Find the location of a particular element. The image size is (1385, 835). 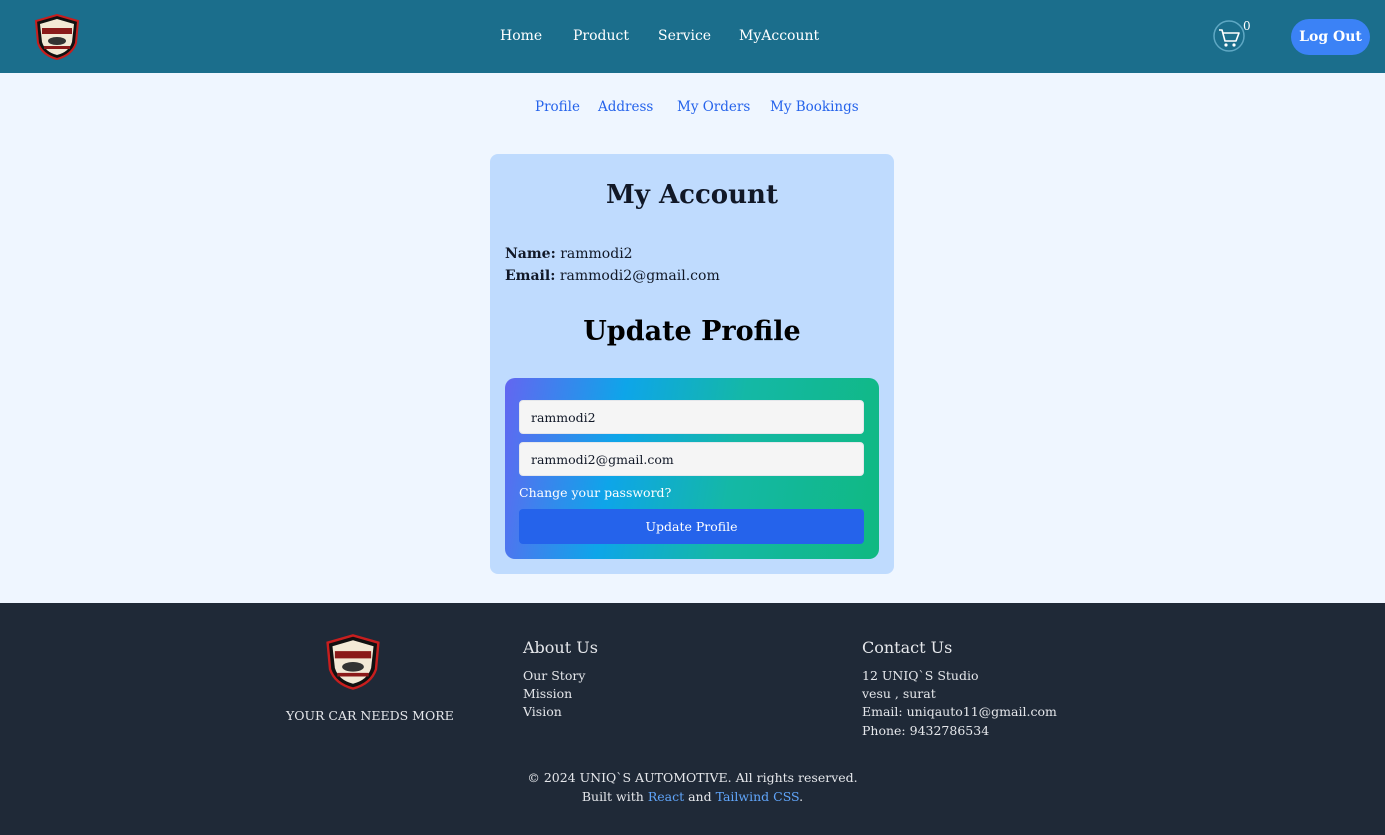

tailwind-link: Tailwind CSS is located at coordinates (758, 796).